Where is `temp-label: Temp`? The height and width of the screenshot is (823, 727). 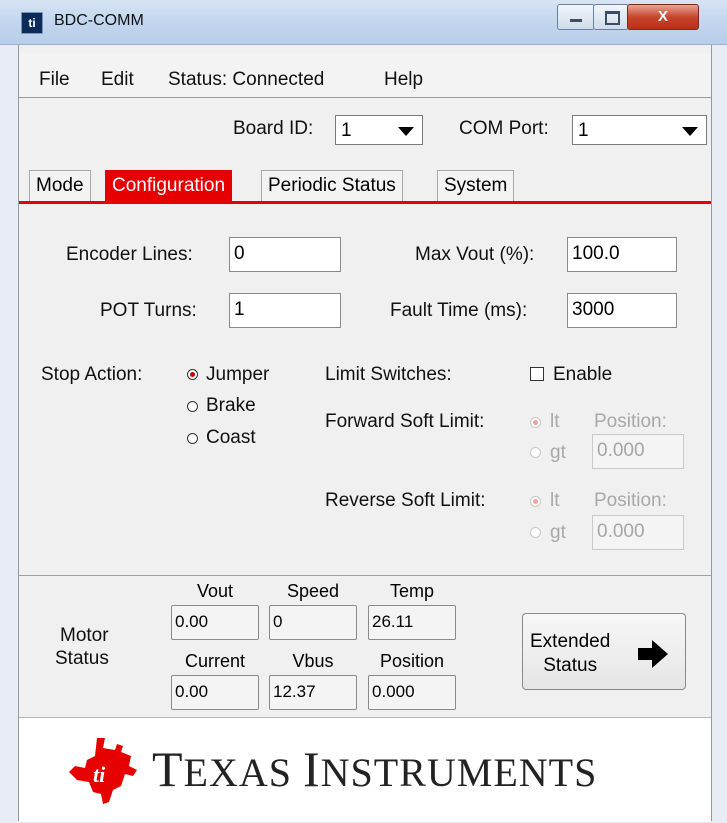
temp-label: Temp is located at coordinates (411, 591).